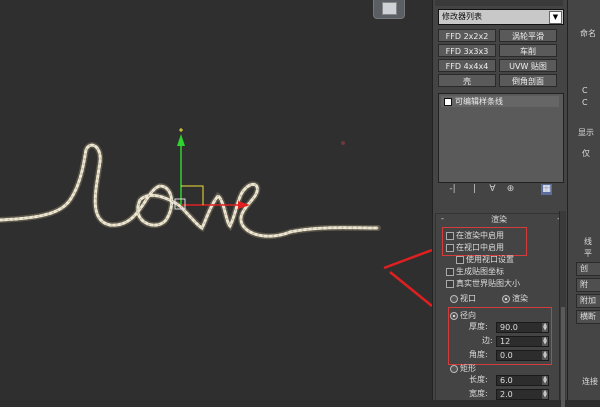 This screenshot has height=407, width=600. I want to click on highlight-box-enable, so click(484, 241).